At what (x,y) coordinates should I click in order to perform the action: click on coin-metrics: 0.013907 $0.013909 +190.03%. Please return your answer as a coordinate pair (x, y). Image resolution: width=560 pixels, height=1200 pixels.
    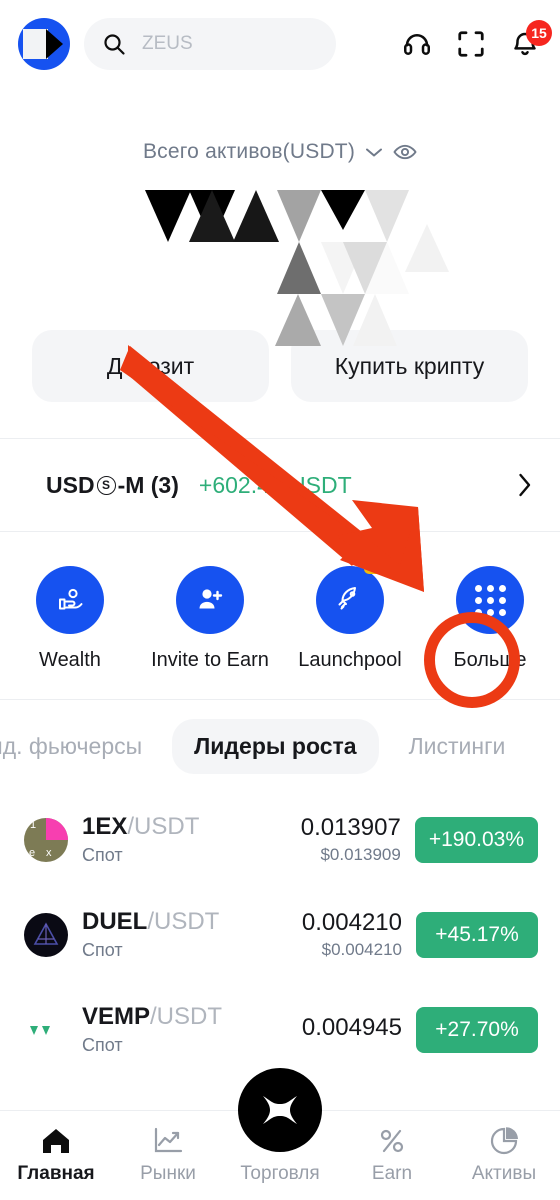
    Looking at the image, I should click on (419, 839).